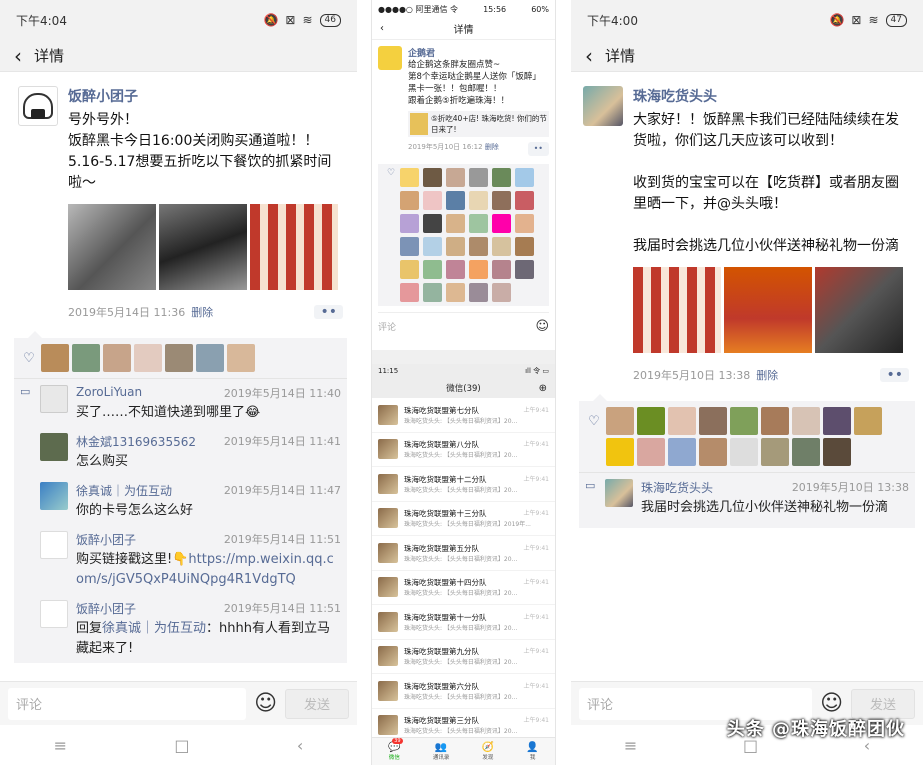  Describe the element at coordinates (771, 96) in the screenshot. I see `post-author: 珠海吃货头头` at that location.